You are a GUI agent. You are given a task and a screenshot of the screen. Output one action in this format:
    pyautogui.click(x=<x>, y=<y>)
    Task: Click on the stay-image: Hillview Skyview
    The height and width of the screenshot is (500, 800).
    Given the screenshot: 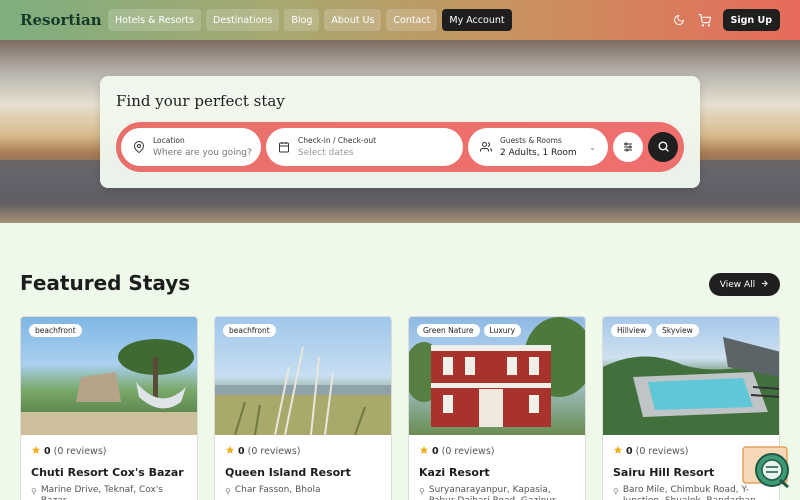 What is the action you would take?
    pyautogui.click(x=691, y=376)
    